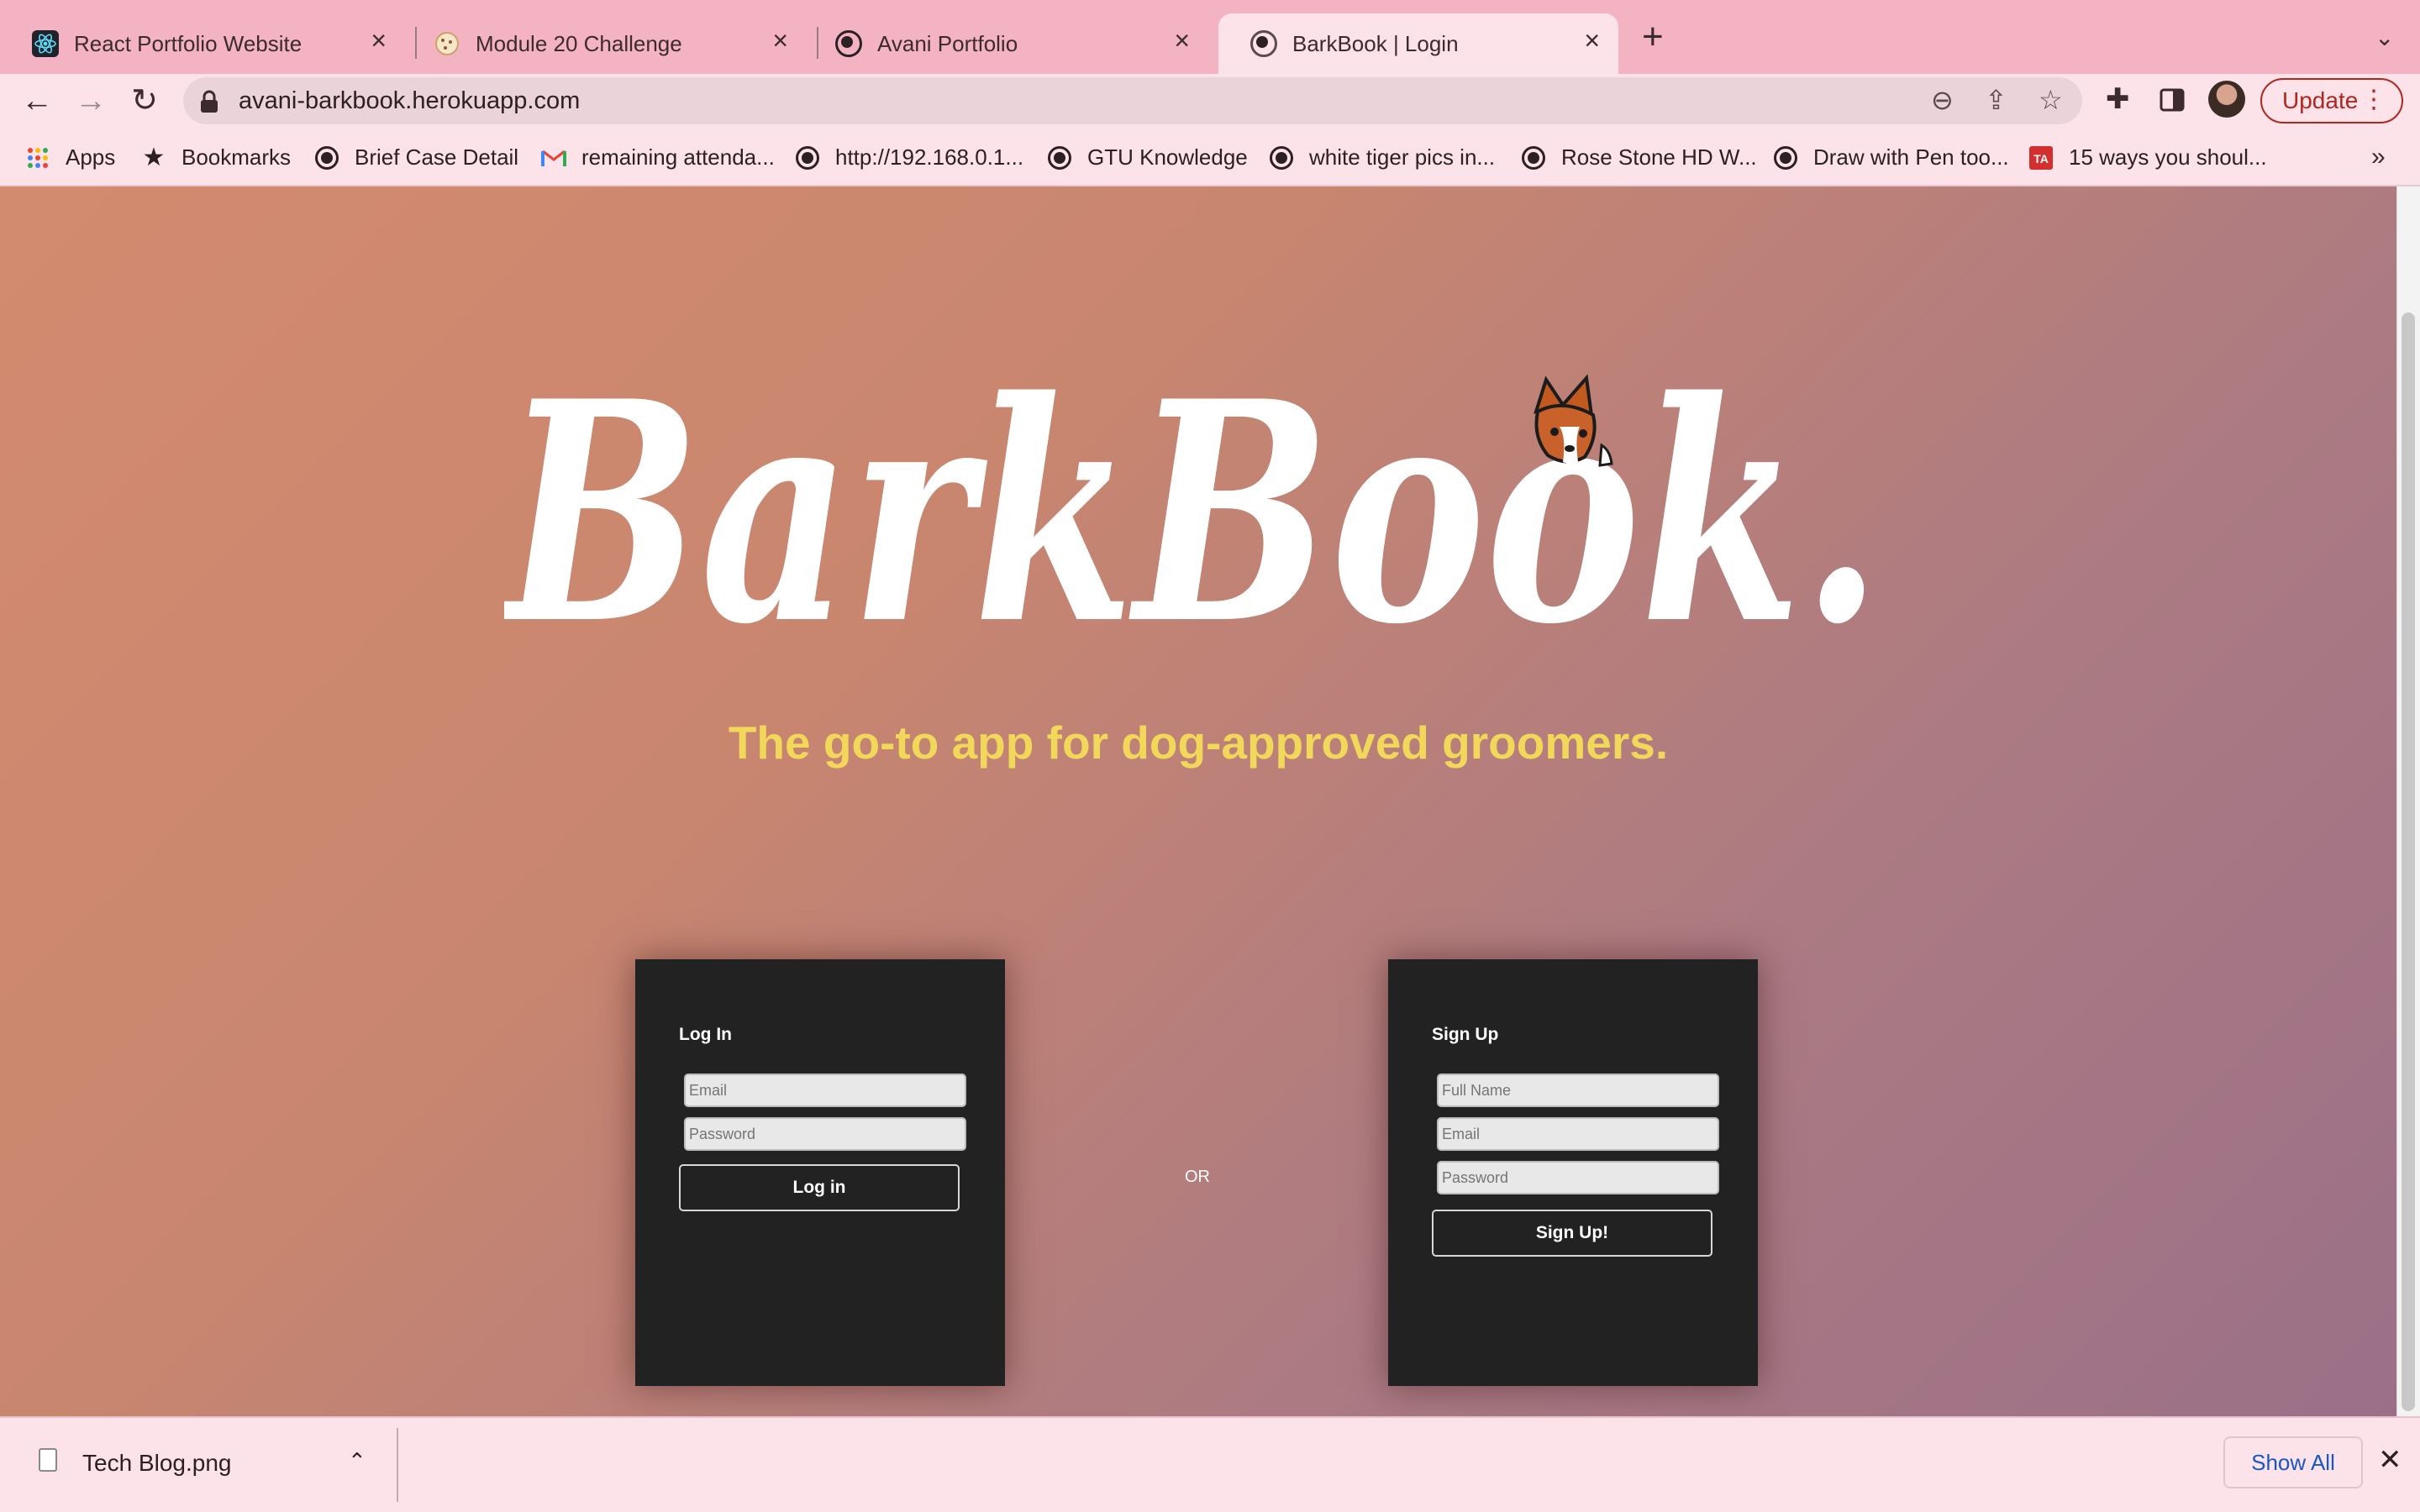  Describe the element at coordinates (2385, 37) in the screenshot. I see `chevron-down-icon: ⌄` at that location.